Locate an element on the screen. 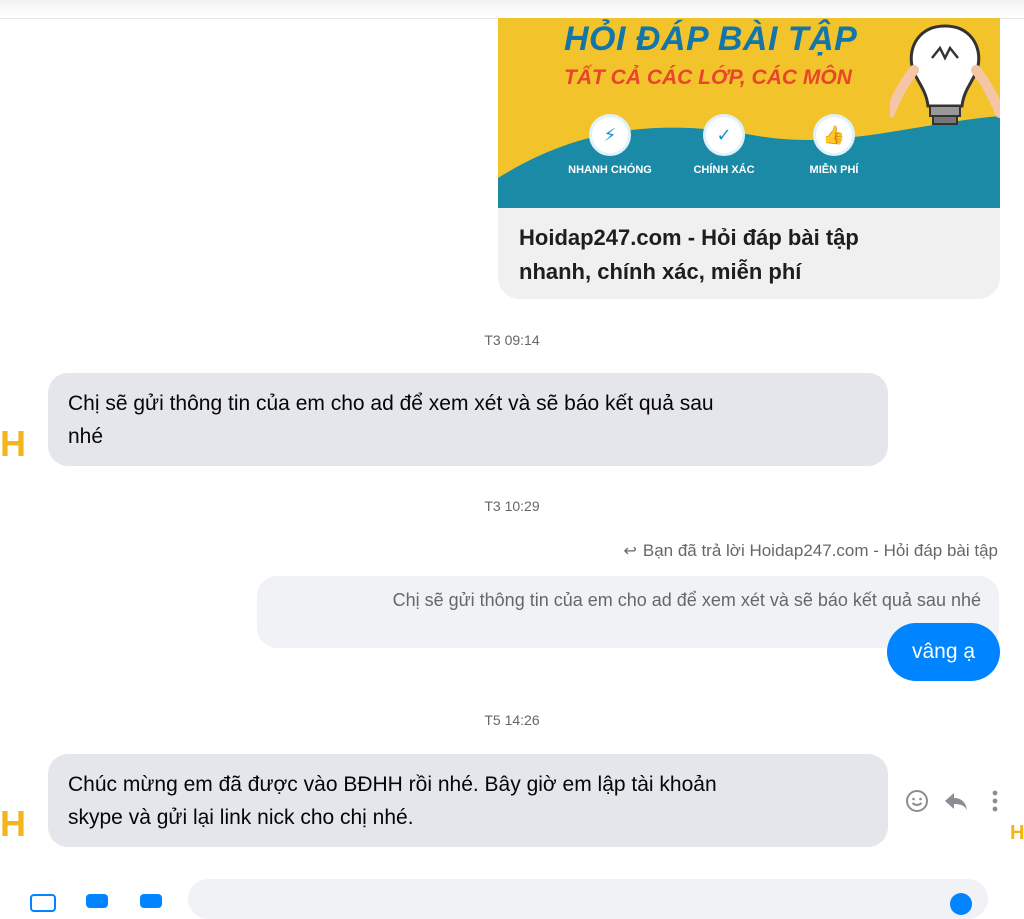 This screenshot has height=919, width=1024. lightbulb-illustration is located at coordinates (945, 74).